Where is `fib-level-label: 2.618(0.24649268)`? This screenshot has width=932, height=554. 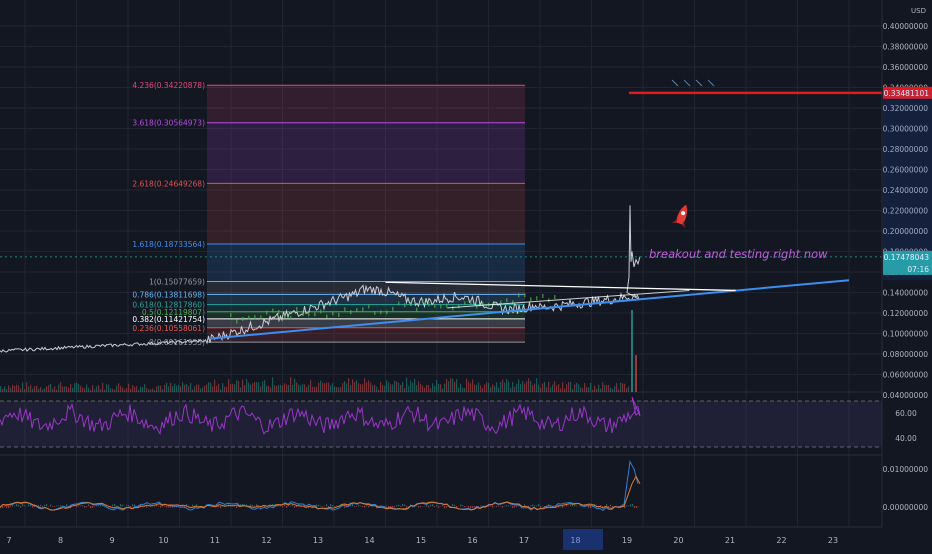
fib-level-label: 2.618(0.24649268) is located at coordinates (168, 183).